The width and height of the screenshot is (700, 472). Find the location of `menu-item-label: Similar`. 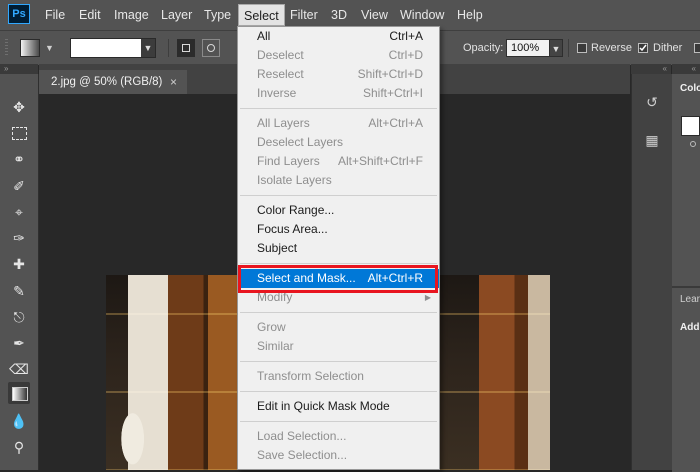

menu-item-label: Similar is located at coordinates (275, 346).